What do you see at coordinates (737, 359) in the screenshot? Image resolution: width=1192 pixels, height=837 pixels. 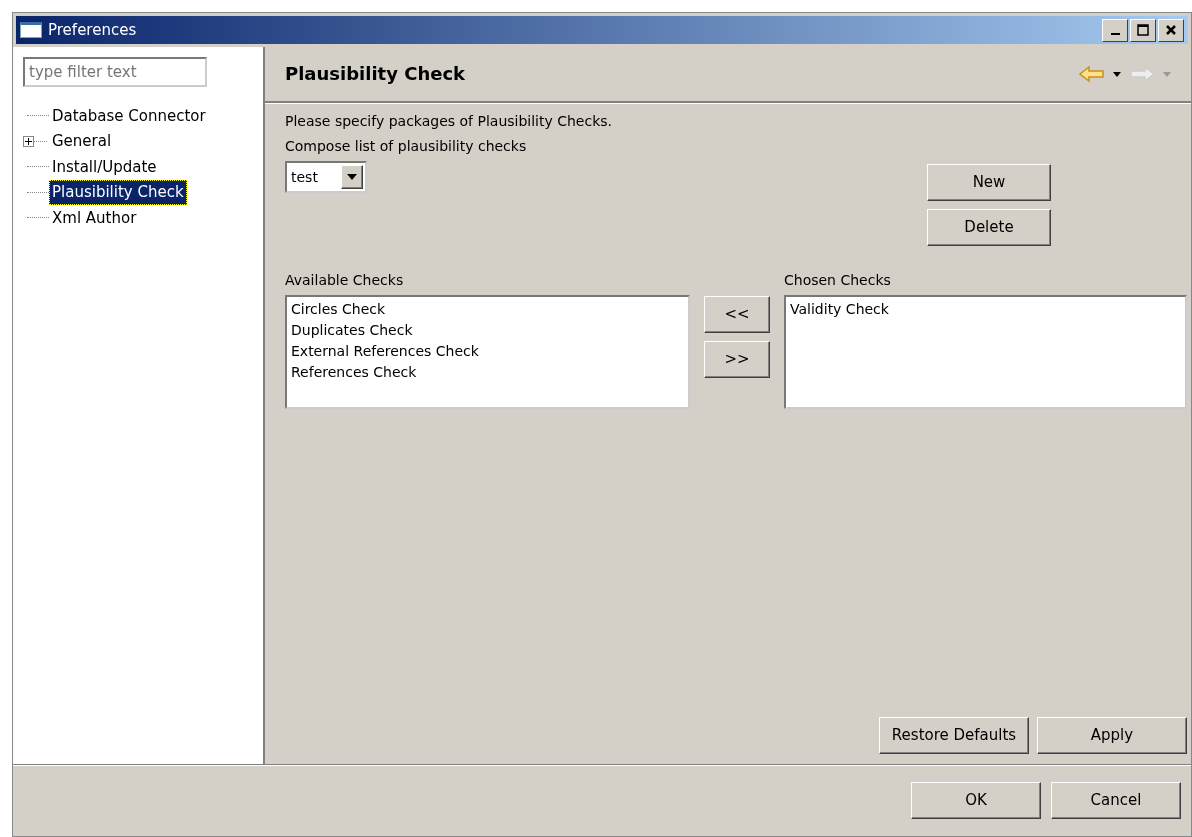 I see `move-button: >>` at bounding box center [737, 359].